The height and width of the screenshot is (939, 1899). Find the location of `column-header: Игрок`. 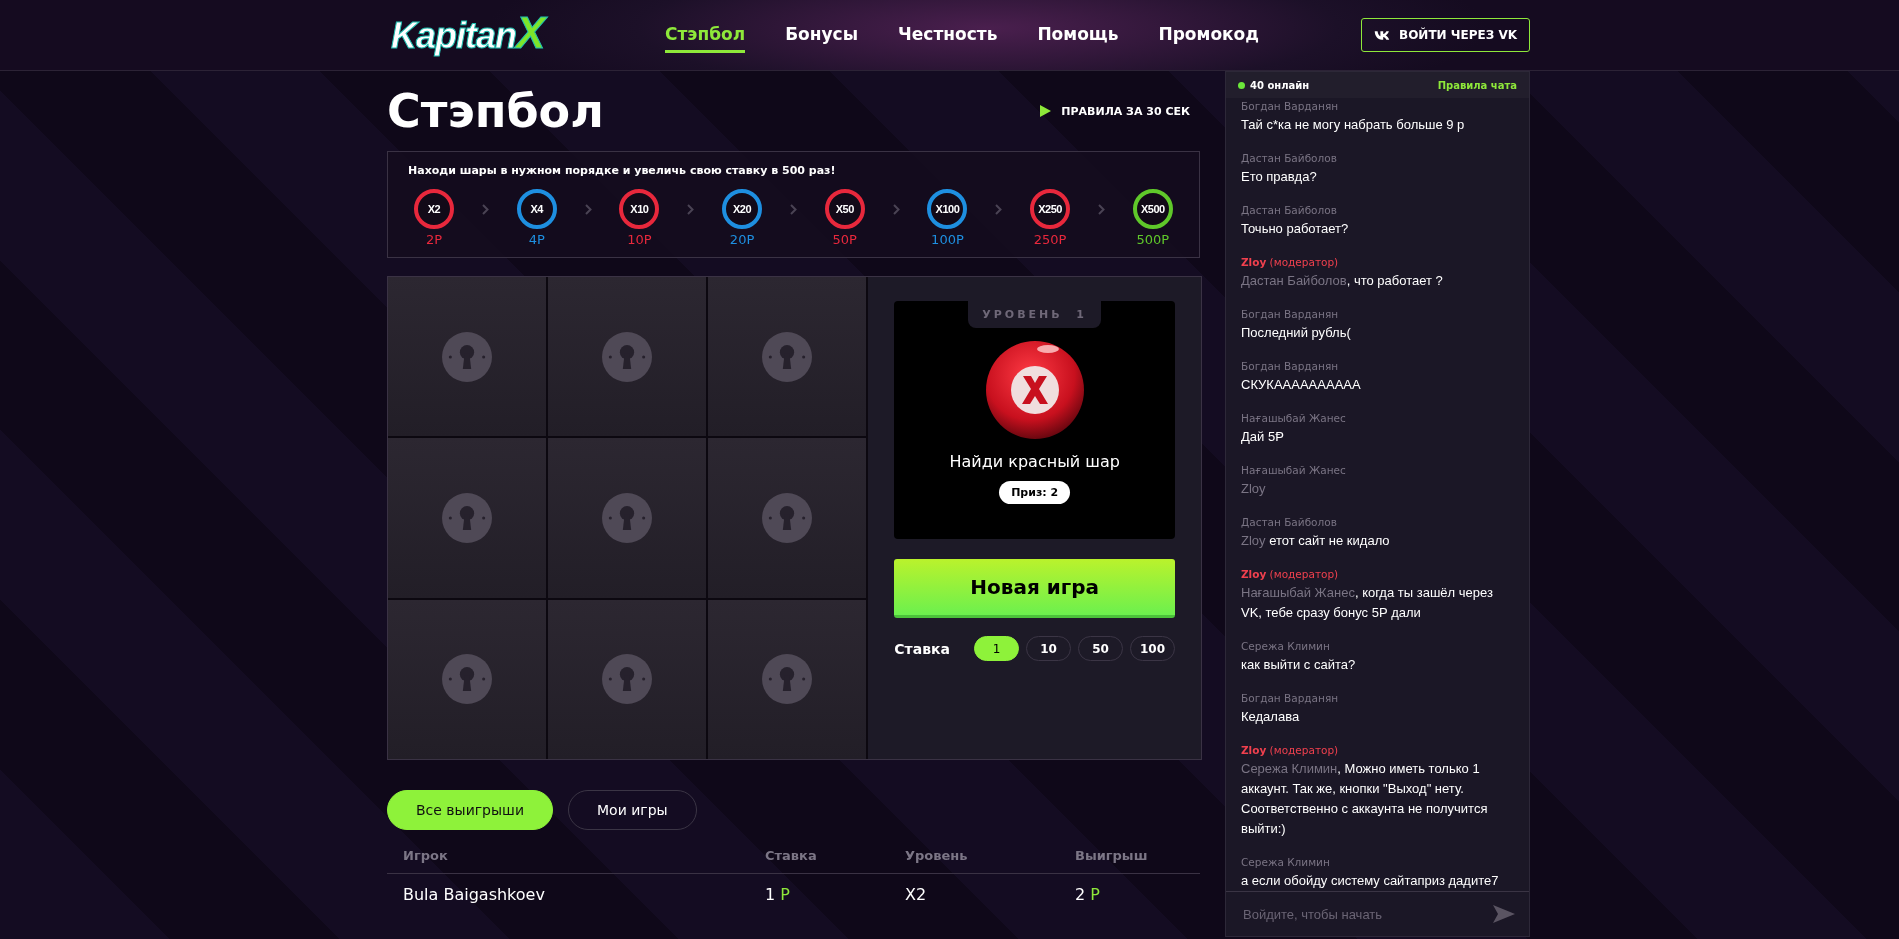

column-header: Игрок is located at coordinates (426, 855).